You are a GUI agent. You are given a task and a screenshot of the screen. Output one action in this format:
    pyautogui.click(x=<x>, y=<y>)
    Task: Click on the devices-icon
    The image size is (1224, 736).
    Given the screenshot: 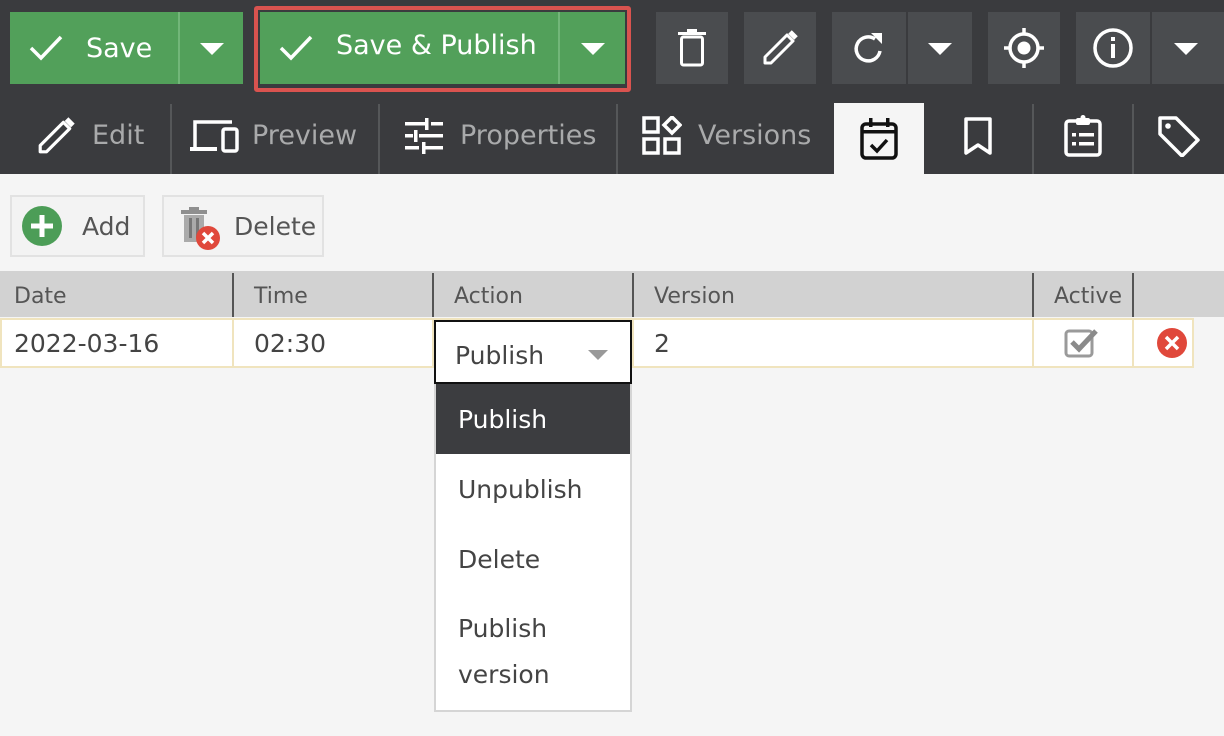 What is the action you would take?
    pyautogui.click(x=214, y=136)
    